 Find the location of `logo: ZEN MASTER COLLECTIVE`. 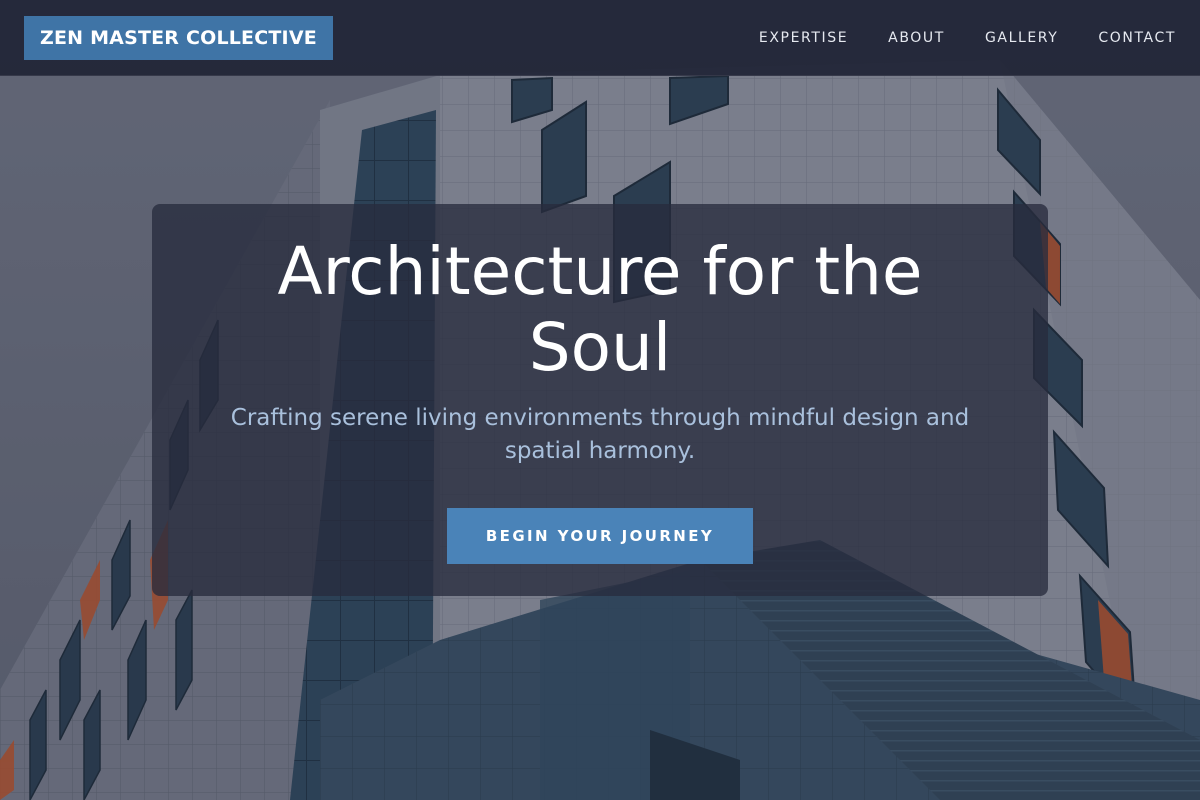

logo: ZEN MASTER COLLECTIVE is located at coordinates (178, 38).